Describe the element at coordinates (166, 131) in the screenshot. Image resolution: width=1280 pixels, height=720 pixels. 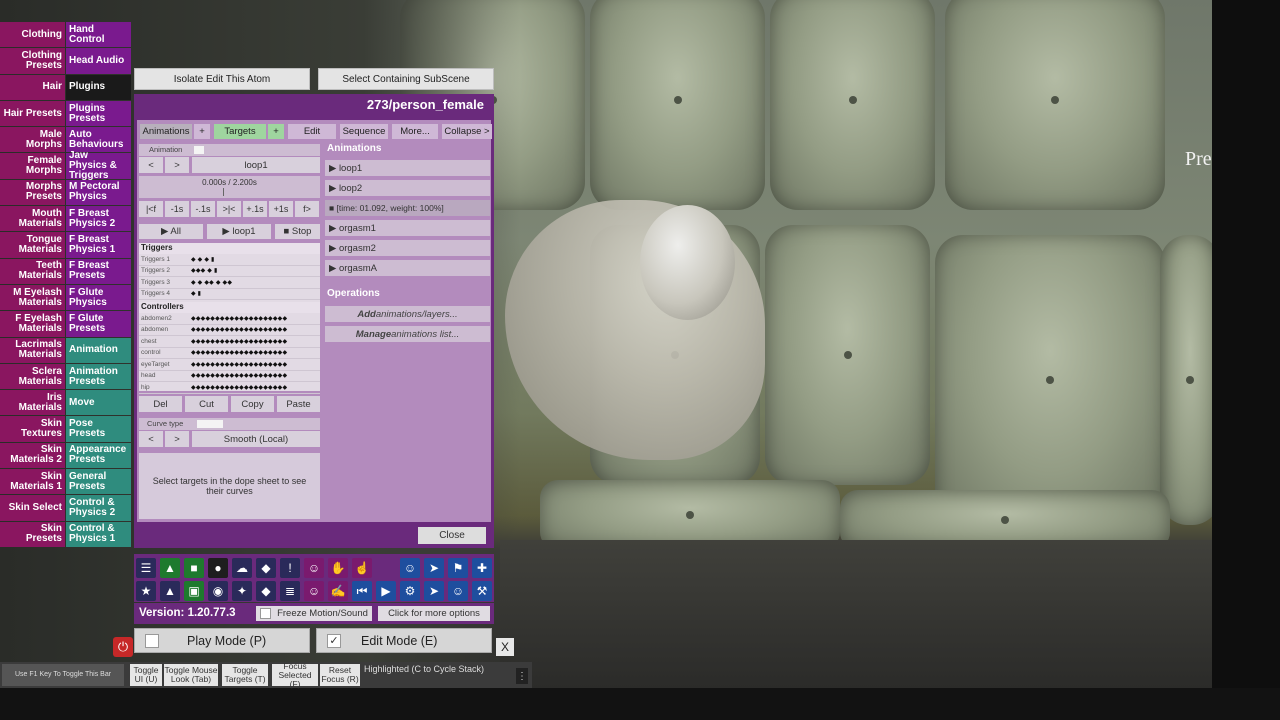
I see `tab-animations: Animations` at that location.